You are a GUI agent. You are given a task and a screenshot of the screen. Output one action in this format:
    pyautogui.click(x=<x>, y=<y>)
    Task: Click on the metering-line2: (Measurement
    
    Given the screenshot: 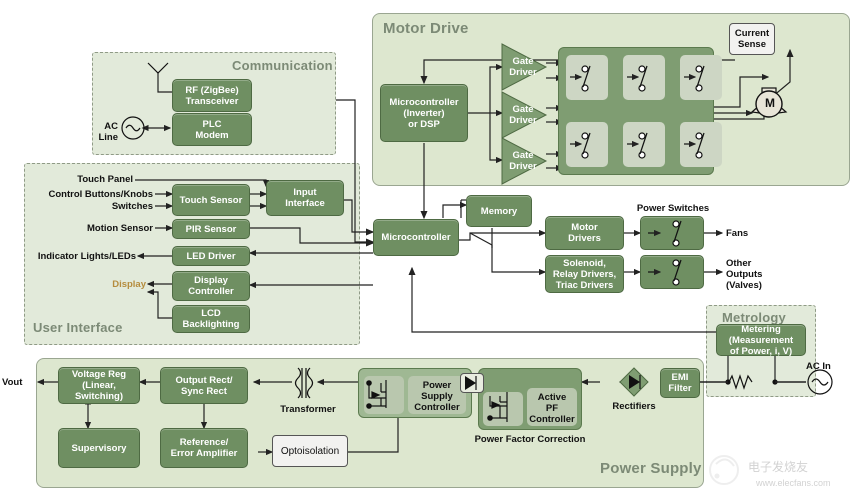 What is the action you would take?
    pyautogui.click(x=761, y=340)
    